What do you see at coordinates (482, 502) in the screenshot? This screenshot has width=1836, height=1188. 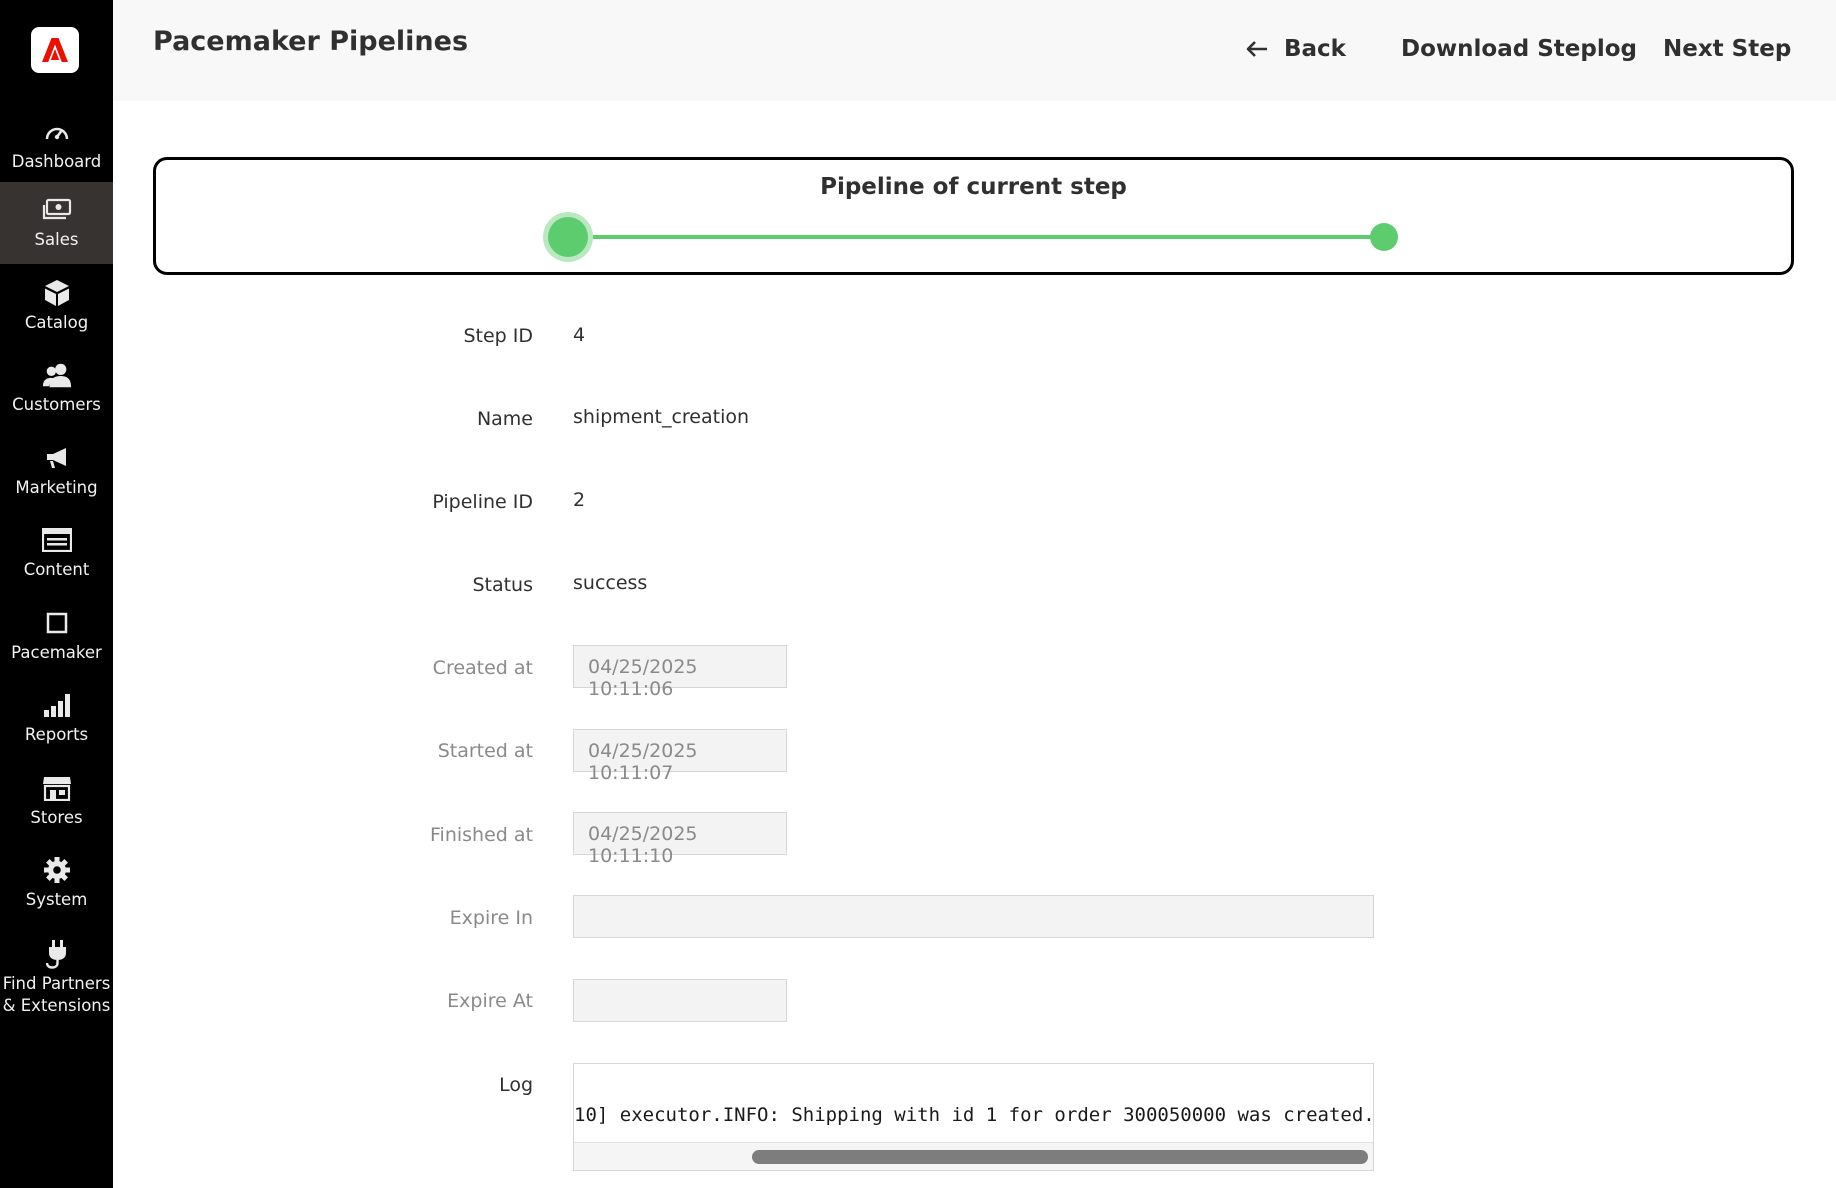 I see `pipeline-id-label: Pipeline ID` at bounding box center [482, 502].